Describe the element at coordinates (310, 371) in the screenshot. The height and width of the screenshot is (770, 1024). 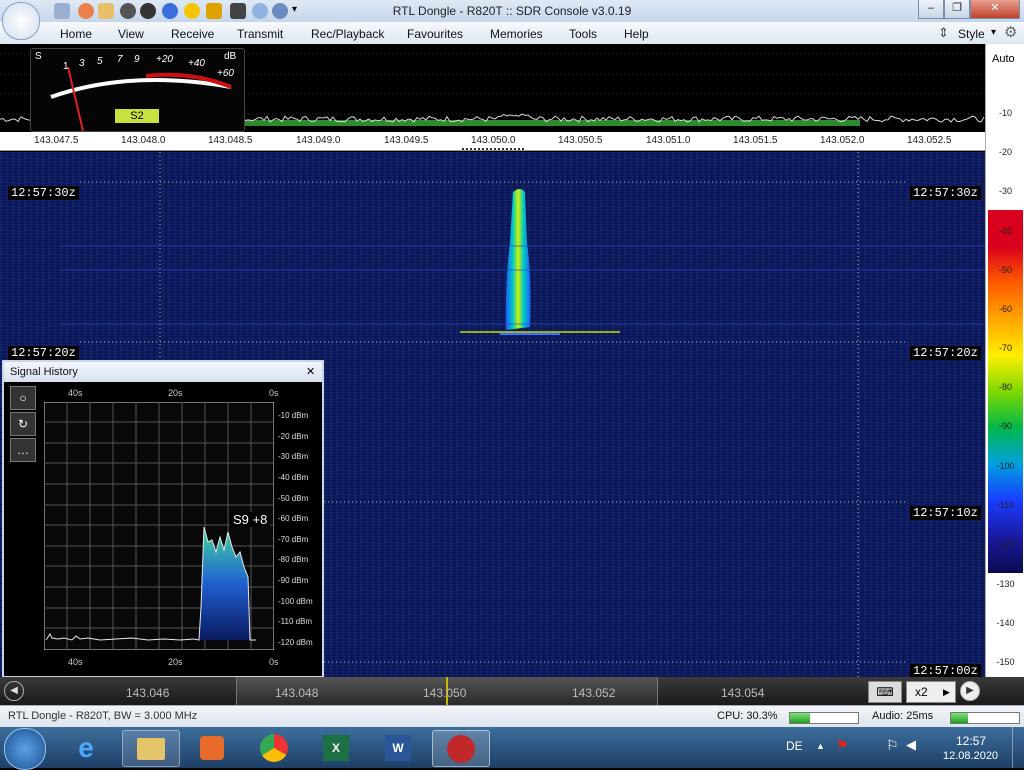
I see `close-icon: ✕` at that location.